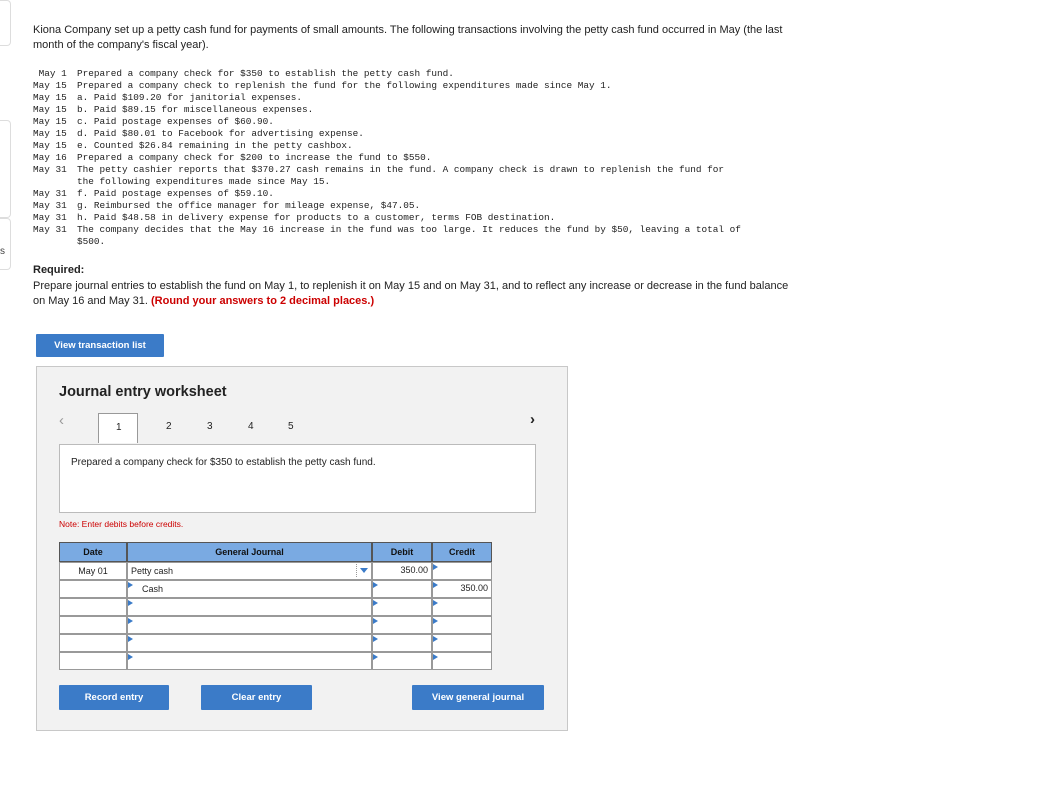 The image size is (1047, 811). I want to click on debit-cell: 350.00, so click(402, 571).